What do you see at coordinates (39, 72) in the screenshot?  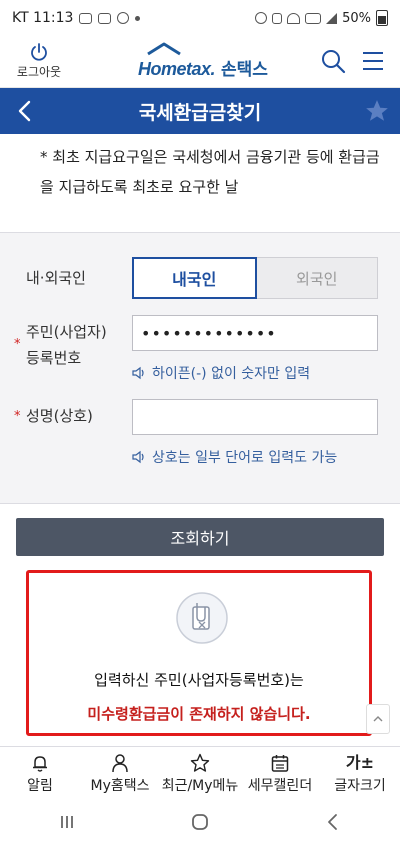 I see `logout-label: 로그아웃` at bounding box center [39, 72].